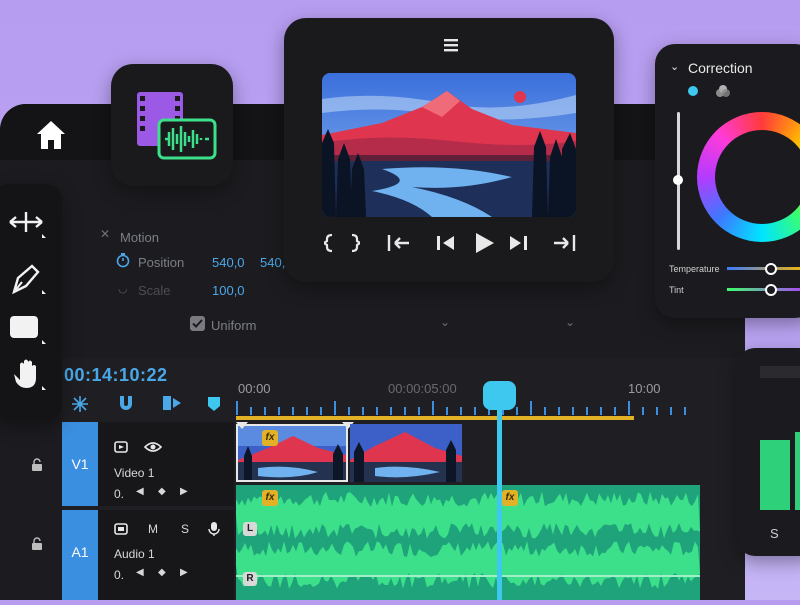 This screenshot has width=800, height=605. Describe the element at coordinates (775, 475) in the screenshot. I see `meter-bar-left` at that location.